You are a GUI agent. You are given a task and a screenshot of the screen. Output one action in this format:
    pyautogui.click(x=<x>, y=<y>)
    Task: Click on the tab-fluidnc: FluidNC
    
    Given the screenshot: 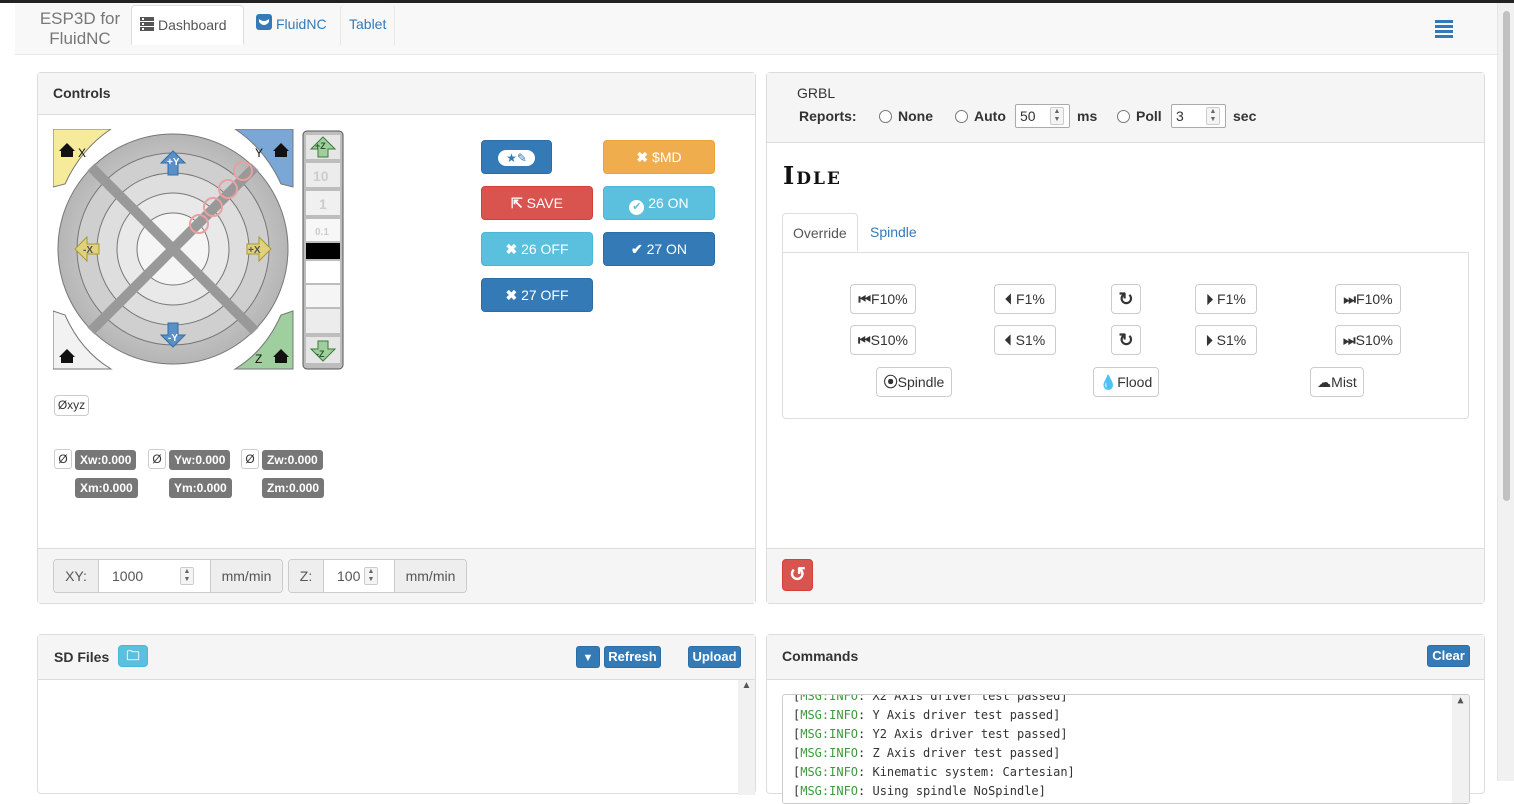 What is the action you would take?
    pyautogui.click(x=291, y=24)
    